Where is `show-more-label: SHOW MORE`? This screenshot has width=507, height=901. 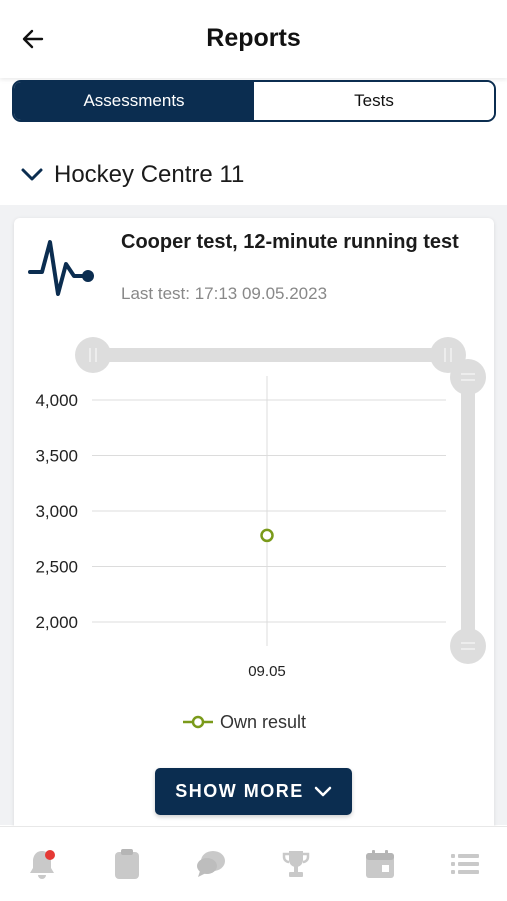
show-more-label: SHOW MORE is located at coordinates (239, 791).